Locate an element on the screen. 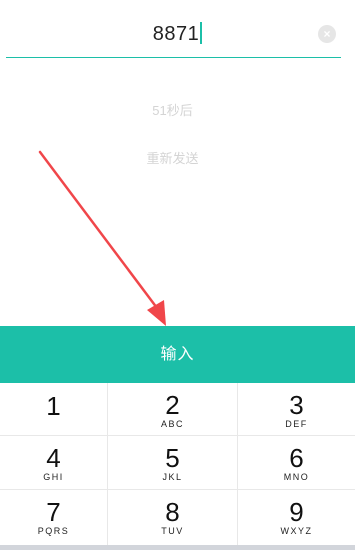 This screenshot has height=550, width=355. key-6: 6 MNO is located at coordinates (296, 462).